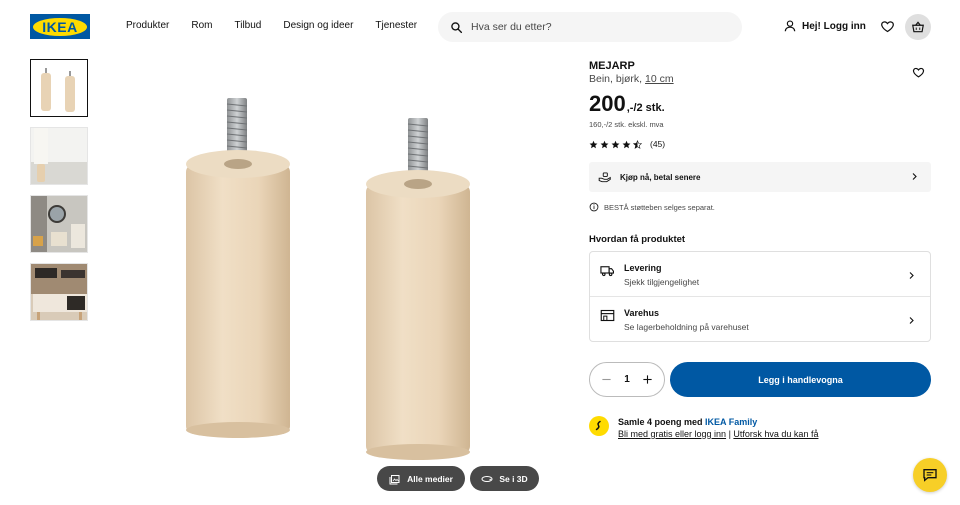 Image resolution: width=960 pixels, height=505 pixels. I want to click on thumbnail-hallway-image, so click(59, 224).